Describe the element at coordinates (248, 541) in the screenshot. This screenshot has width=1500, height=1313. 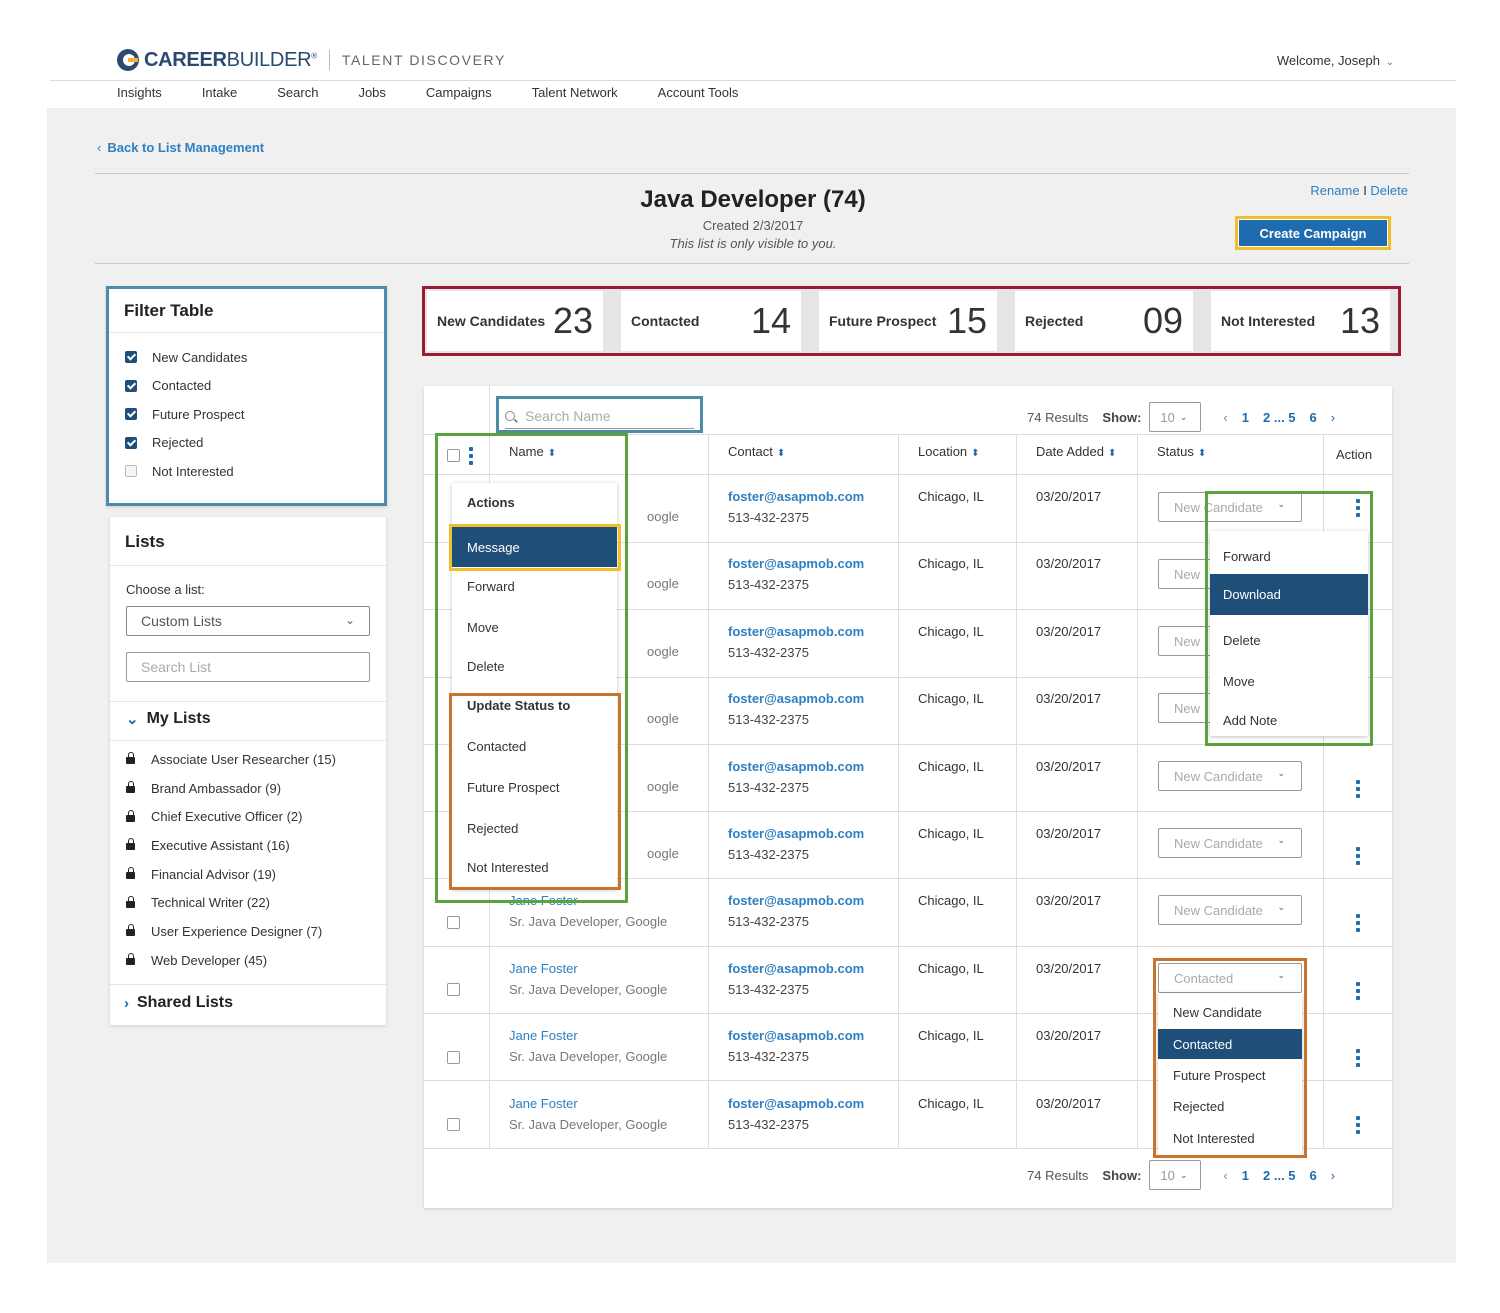
I see `lists-title: Lists` at that location.